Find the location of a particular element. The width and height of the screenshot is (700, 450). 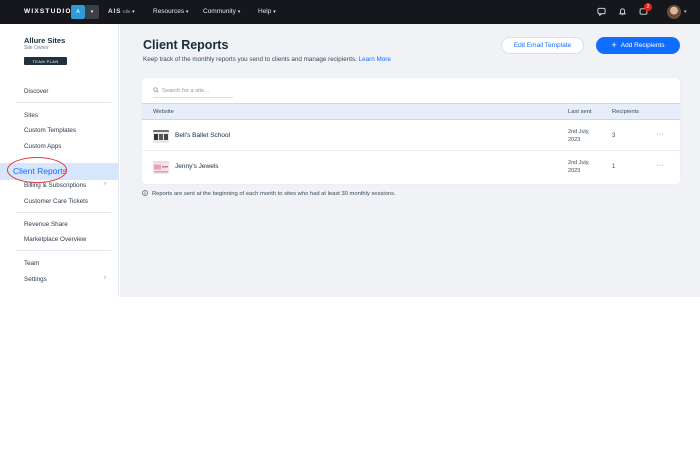

bell-icon is located at coordinates (622, 11).